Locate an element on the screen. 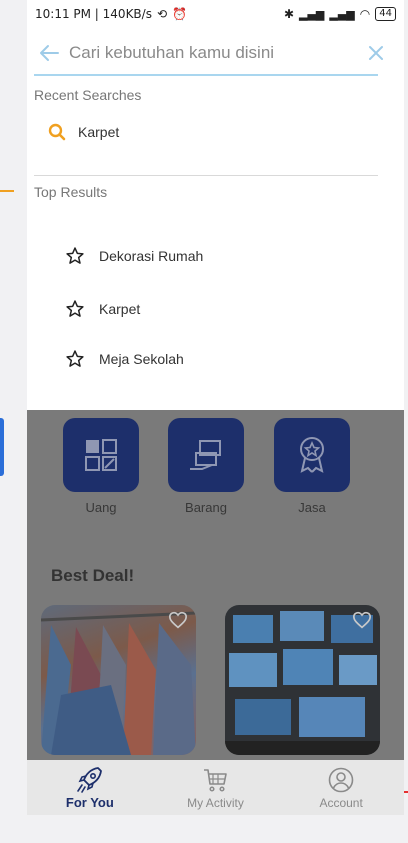  search-underline is located at coordinates (206, 75).